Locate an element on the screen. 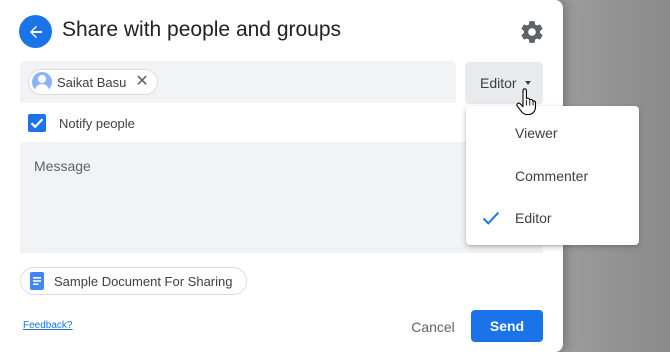 The width and height of the screenshot is (670, 352). caret-down-icon is located at coordinates (528, 83).